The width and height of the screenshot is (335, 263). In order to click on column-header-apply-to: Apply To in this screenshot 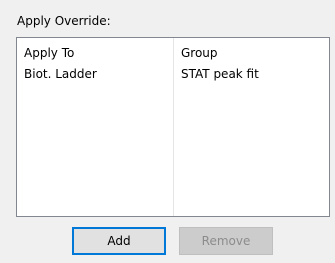, I will do `click(49, 53)`.